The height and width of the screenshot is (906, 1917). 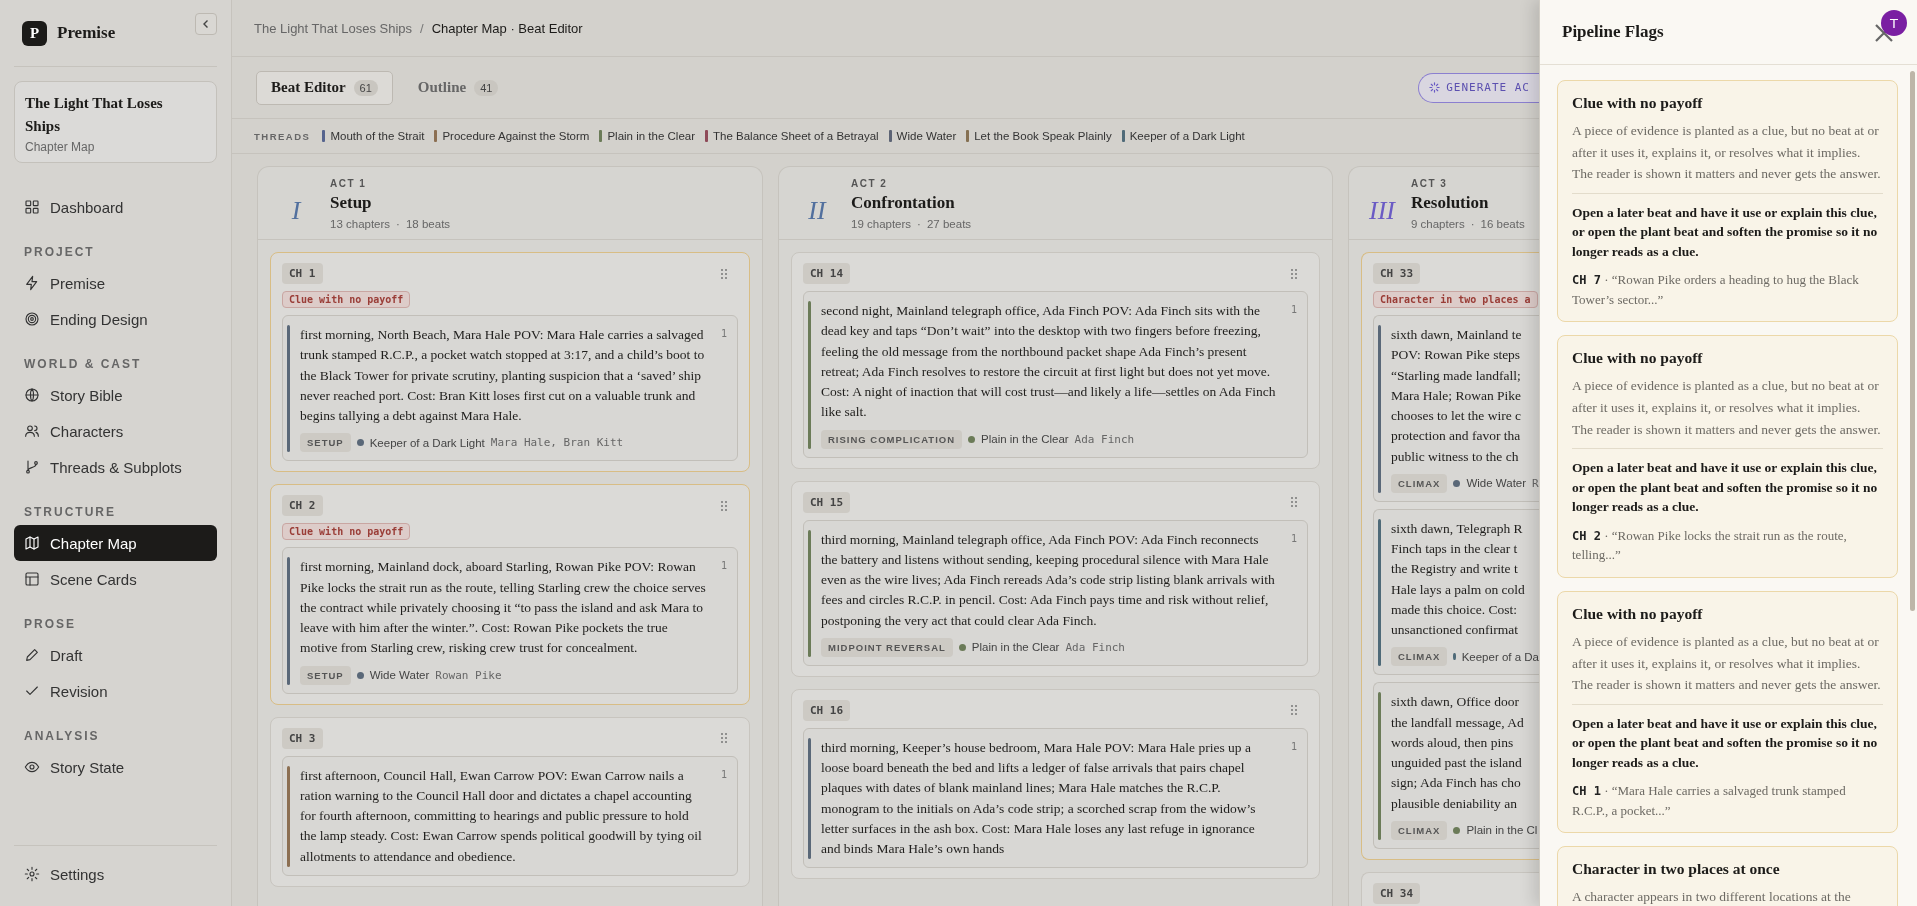 What do you see at coordinates (1435, 87) in the screenshot?
I see `spinner-icon` at bounding box center [1435, 87].